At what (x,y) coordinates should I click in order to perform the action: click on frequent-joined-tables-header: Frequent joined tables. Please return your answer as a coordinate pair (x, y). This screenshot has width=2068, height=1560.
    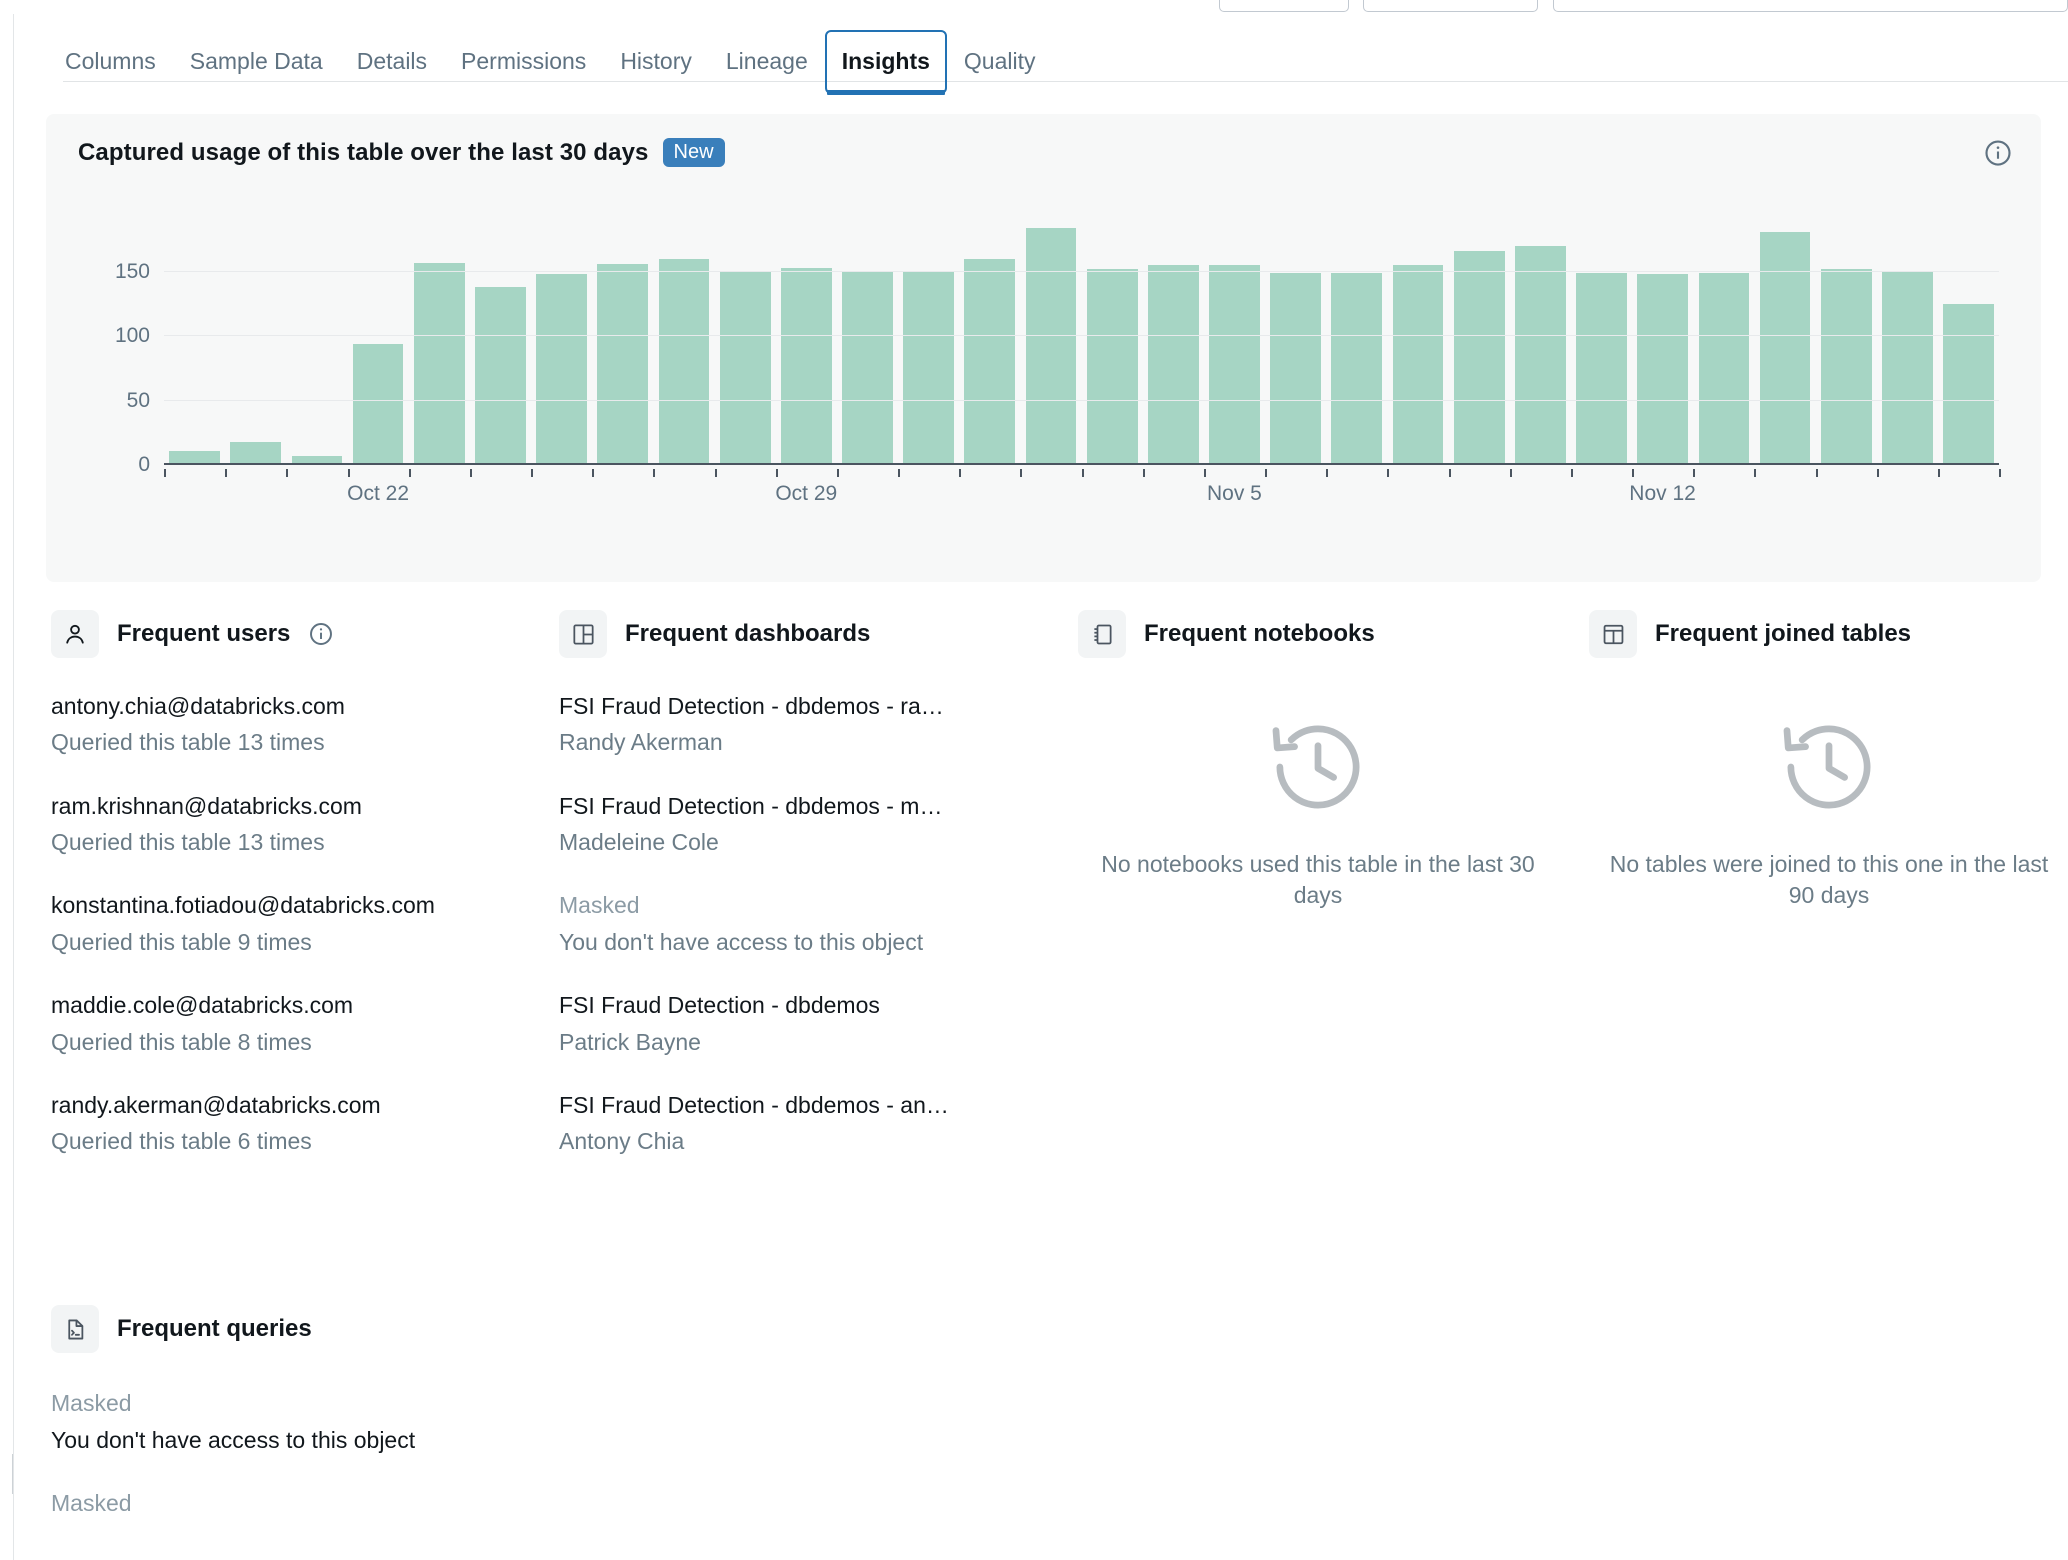
    Looking at the image, I should click on (1828, 634).